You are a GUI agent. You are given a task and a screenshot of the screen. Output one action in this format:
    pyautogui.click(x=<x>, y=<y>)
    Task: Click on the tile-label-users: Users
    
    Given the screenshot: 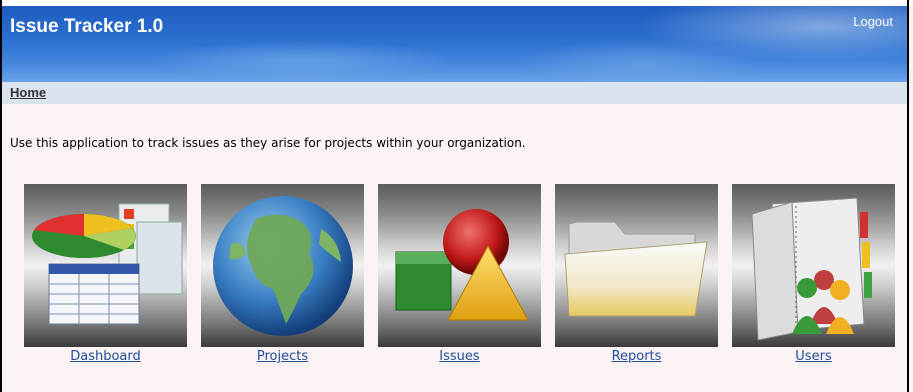 What is the action you would take?
    pyautogui.click(x=813, y=356)
    